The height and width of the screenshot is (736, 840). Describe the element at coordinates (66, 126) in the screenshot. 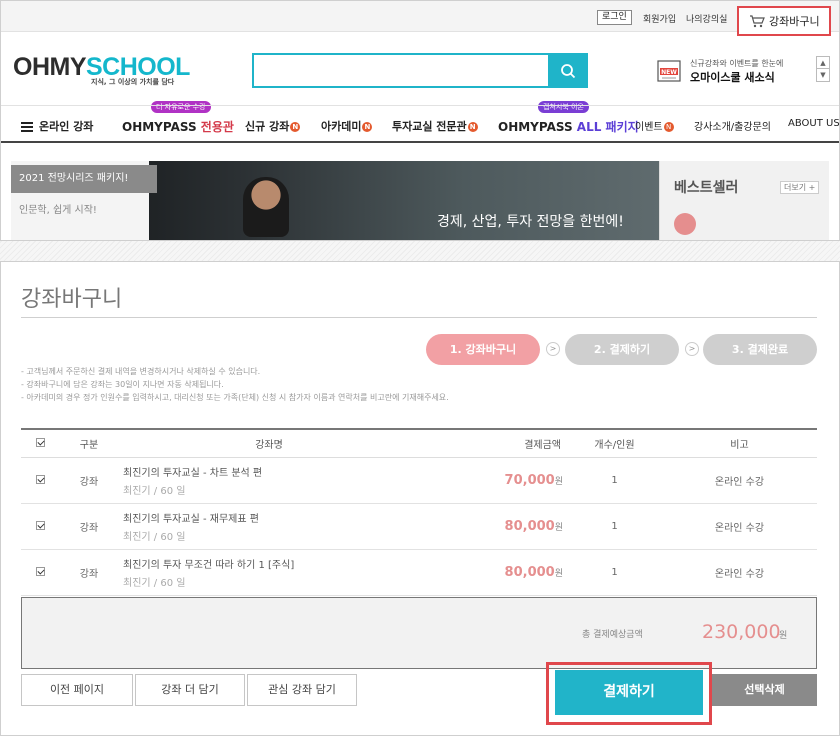

I see `nav-online-courses-label: 온라인 강좌` at that location.